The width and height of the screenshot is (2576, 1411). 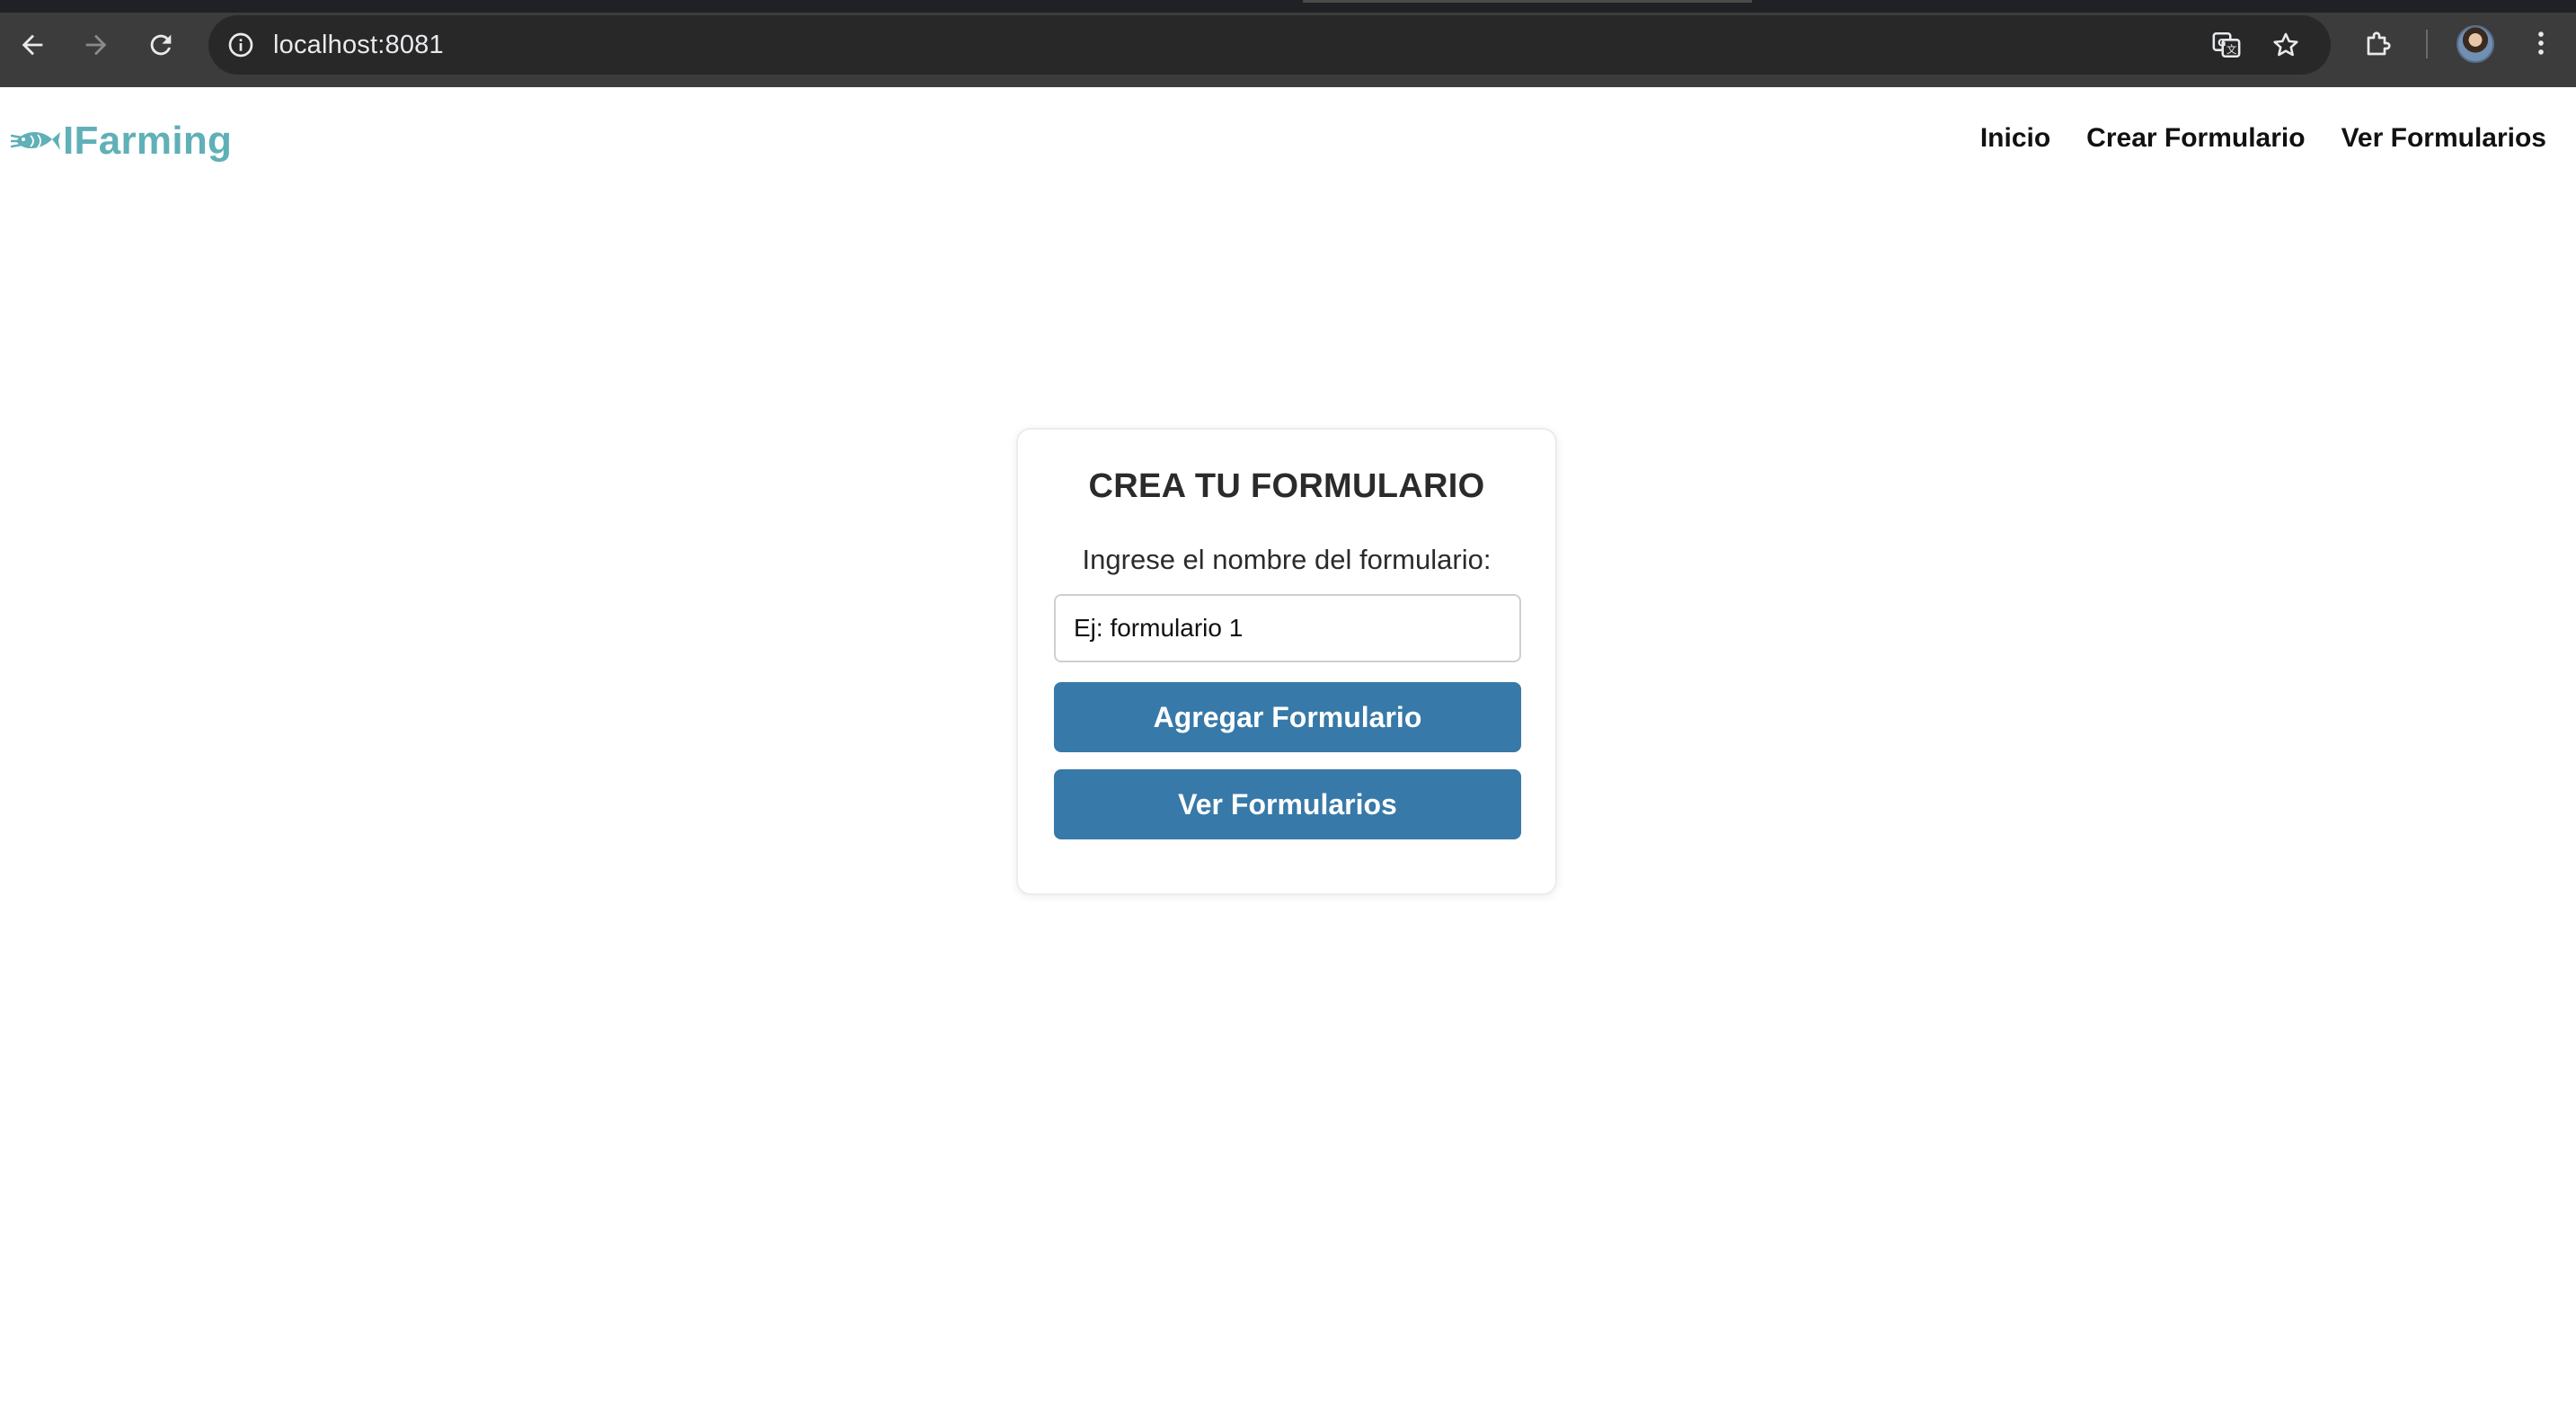 What do you see at coordinates (2015, 138) in the screenshot?
I see `nav-link-inicio: Inicio` at bounding box center [2015, 138].